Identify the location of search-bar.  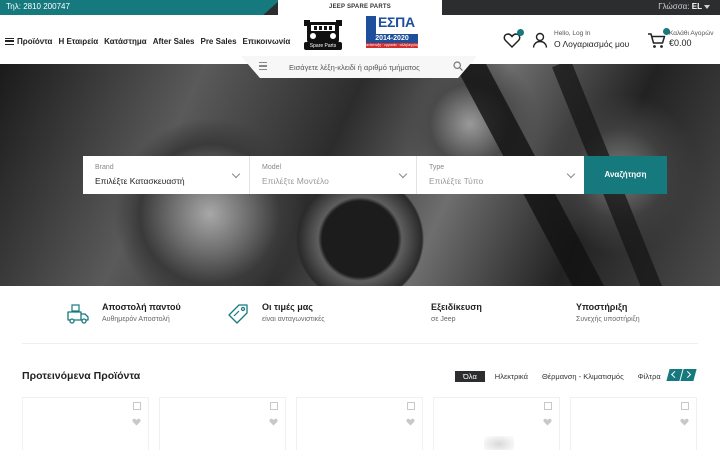
(359, 67).